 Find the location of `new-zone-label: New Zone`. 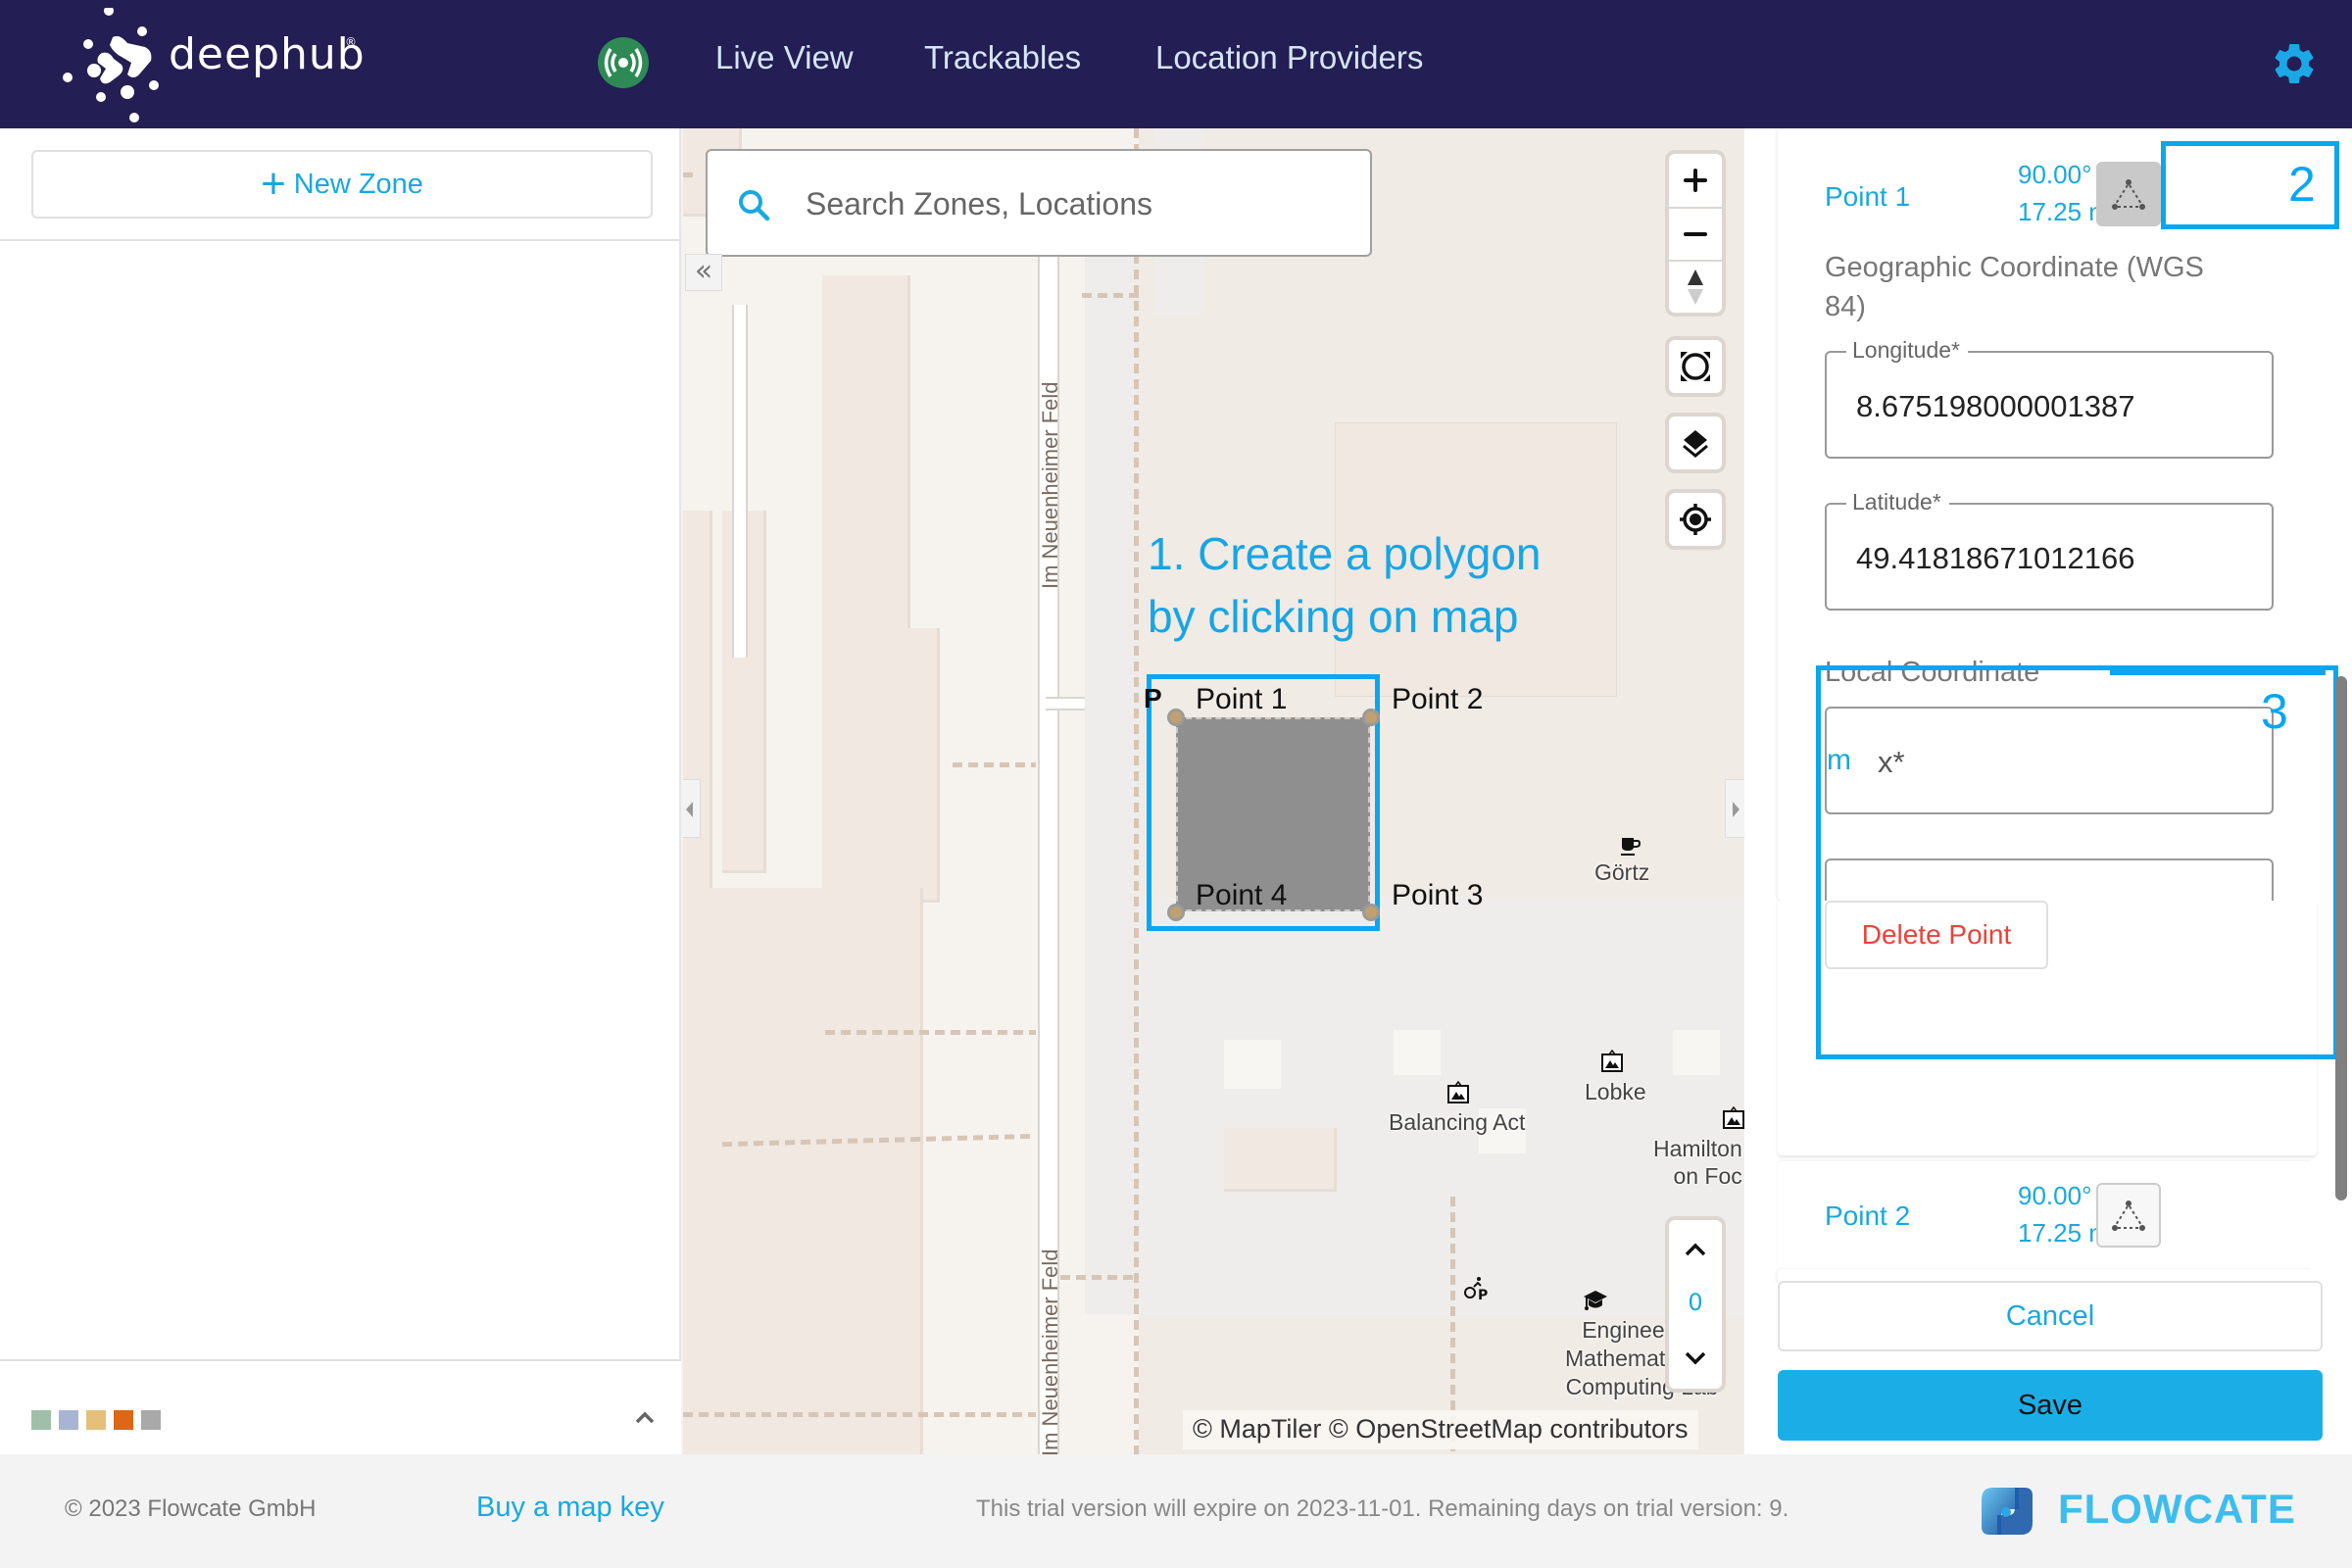

new-zone-label: New Zone is located at coordinates (358, 184).